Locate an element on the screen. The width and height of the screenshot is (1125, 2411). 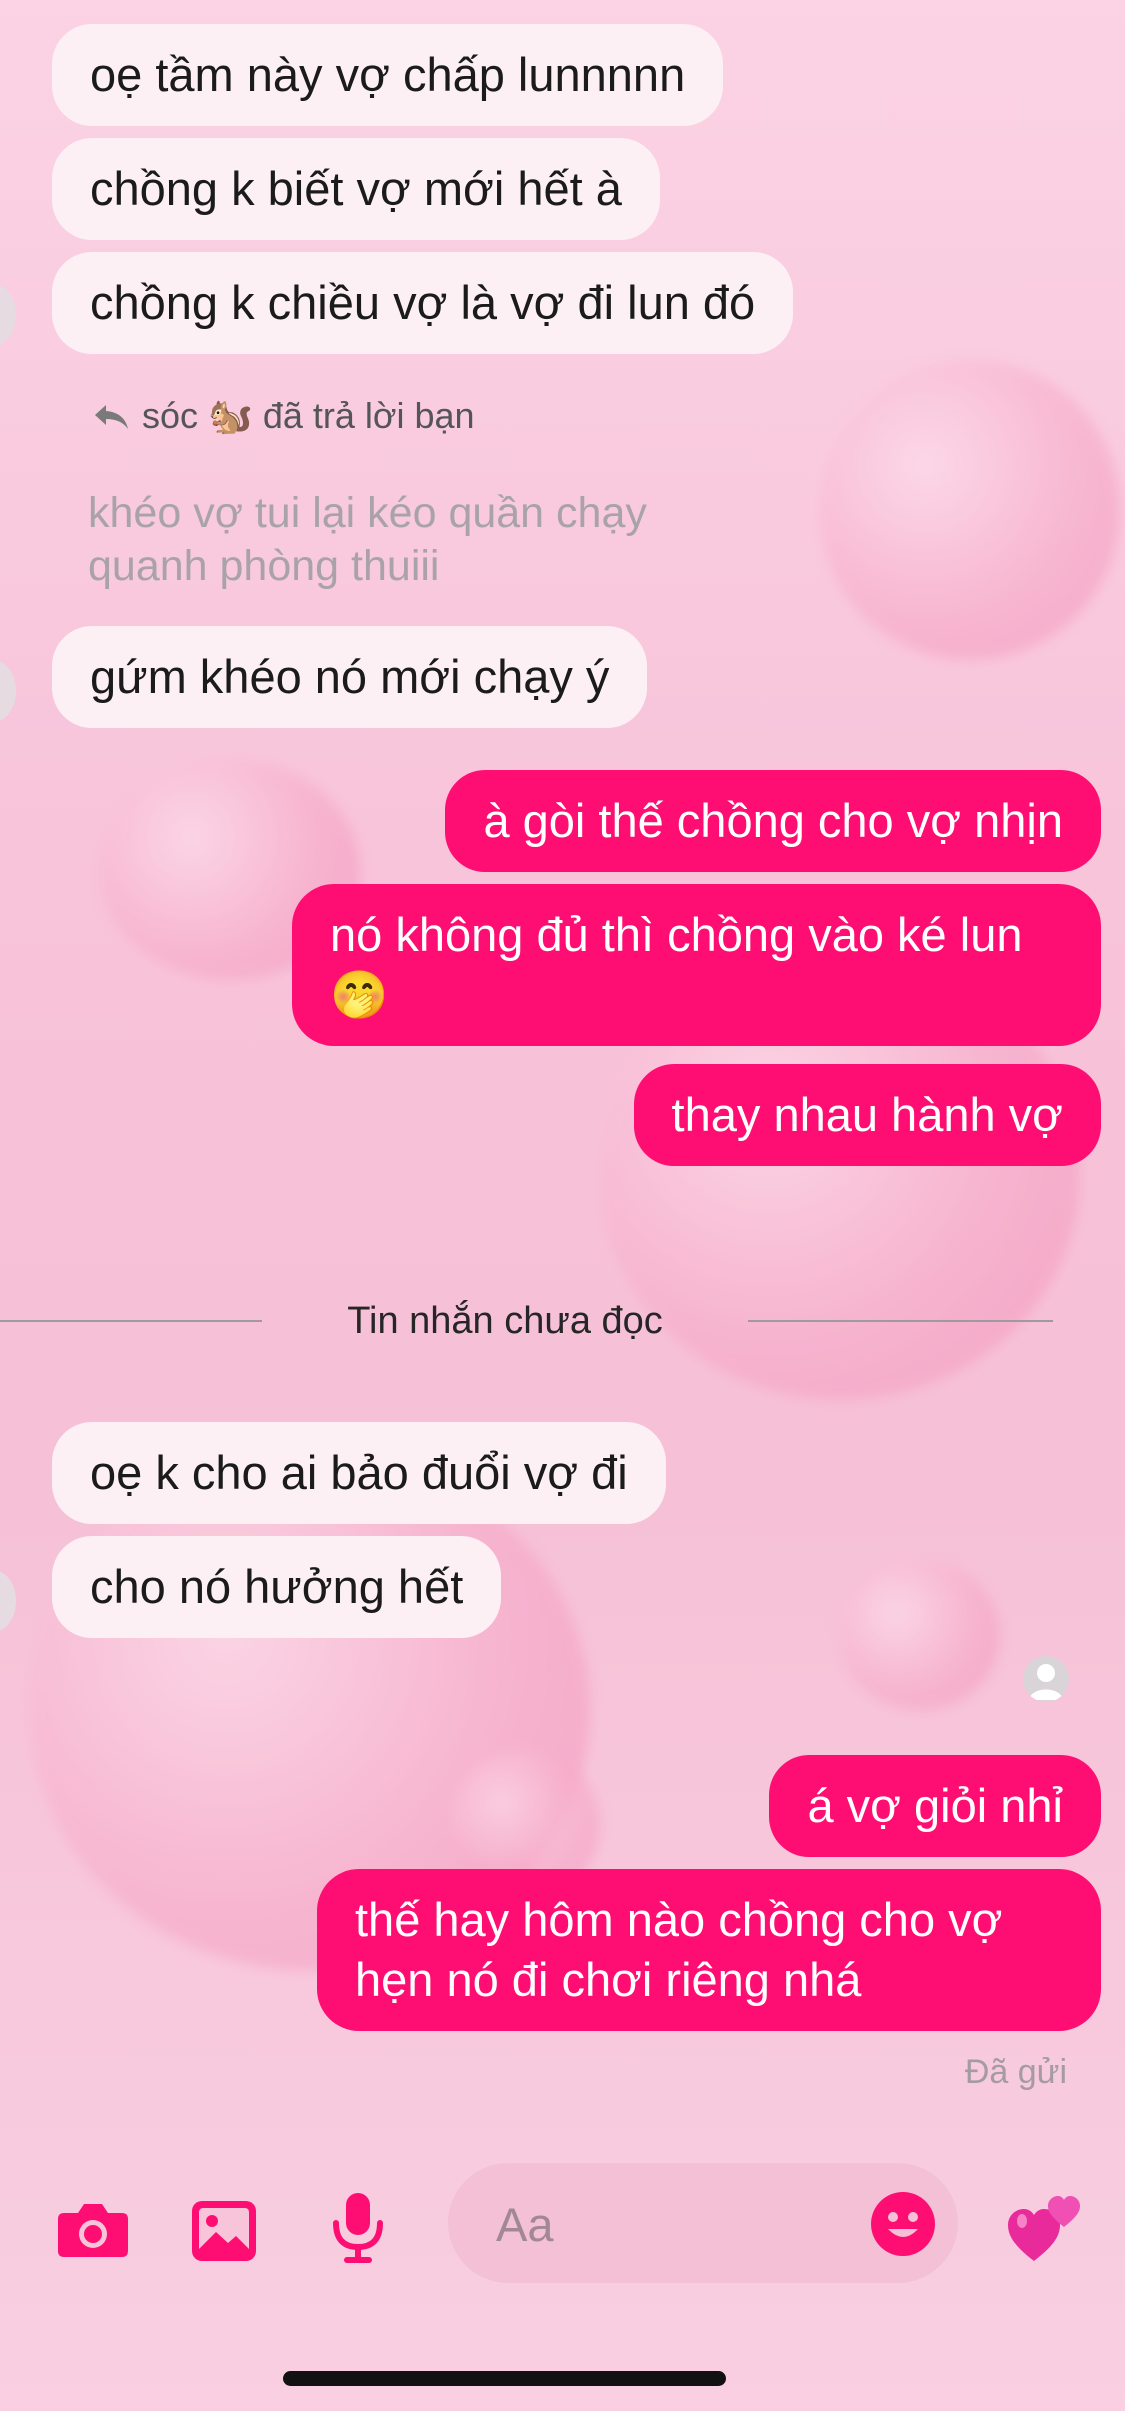
hearts-icon is located at coordinates (1044, 2228).